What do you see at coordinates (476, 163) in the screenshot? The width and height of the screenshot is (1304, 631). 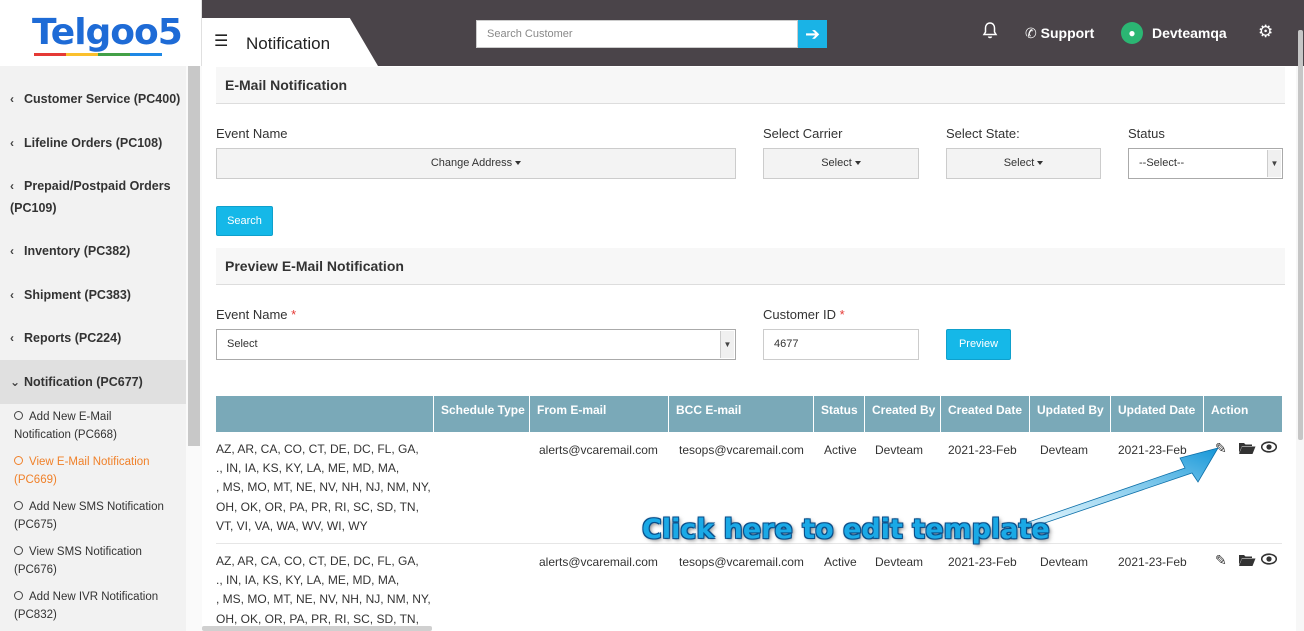 I see `event-name-dropdown: Change Address` at bounding box center [476, 163].